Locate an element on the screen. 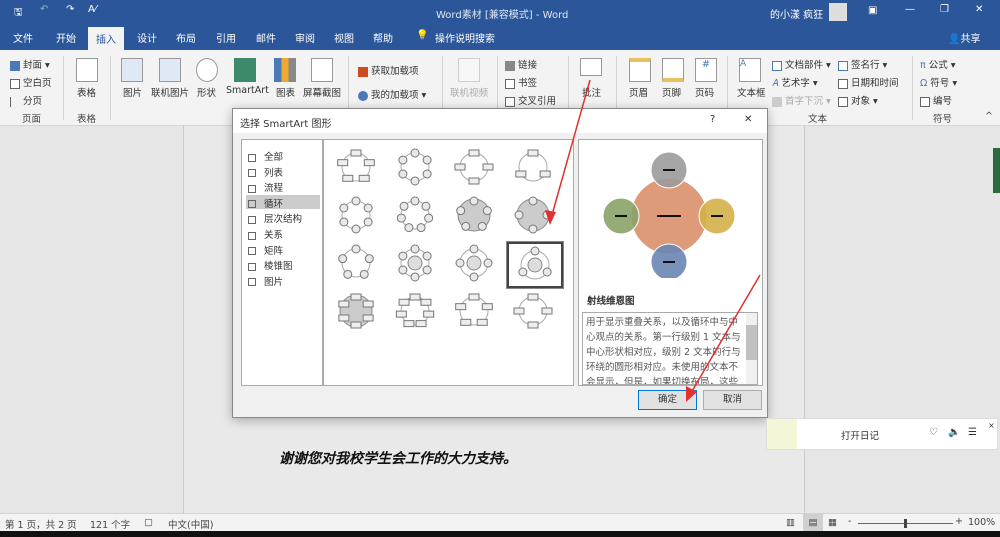 The image size is (1000, 537). equation-button: π 公式 ▾ is located at coordinates (938, 64).